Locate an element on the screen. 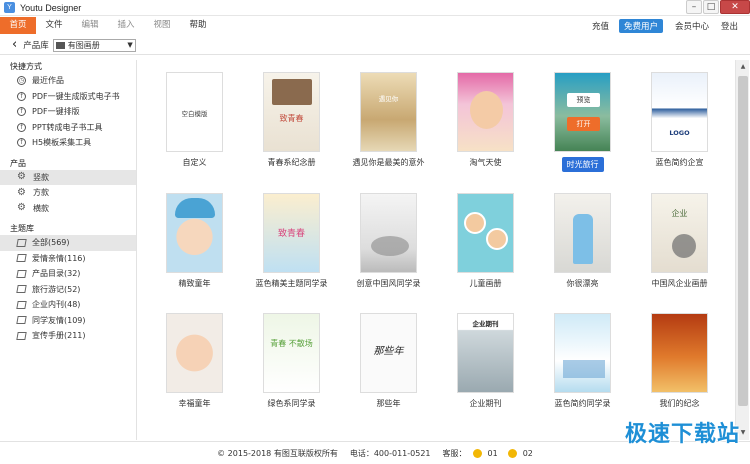 The image size is (750, 464). menu-insert: 插入 is located at coordinates (126, 25).